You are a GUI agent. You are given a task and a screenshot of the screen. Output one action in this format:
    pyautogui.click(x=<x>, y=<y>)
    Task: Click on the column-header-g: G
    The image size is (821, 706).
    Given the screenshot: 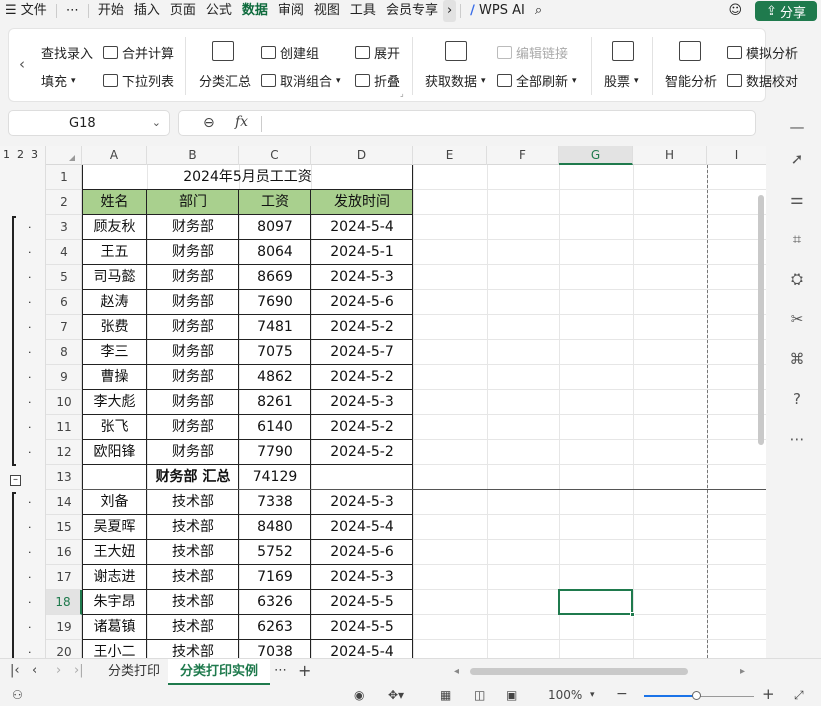 What is the action you would take?
    pyautogui.click(x=596, y=155)
    